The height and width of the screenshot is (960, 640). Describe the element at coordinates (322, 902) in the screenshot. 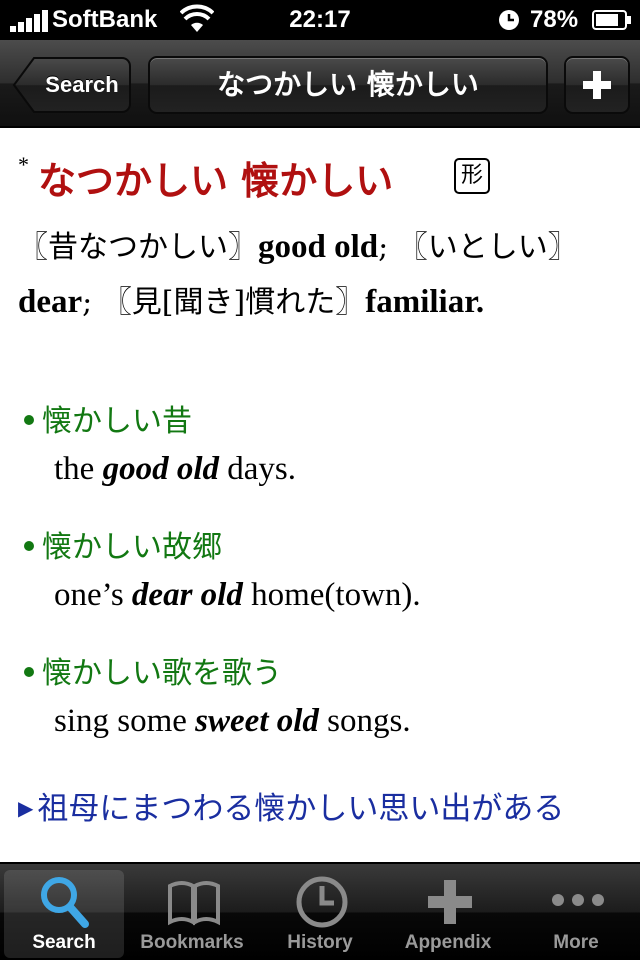

I see `clock-icon` at that location.